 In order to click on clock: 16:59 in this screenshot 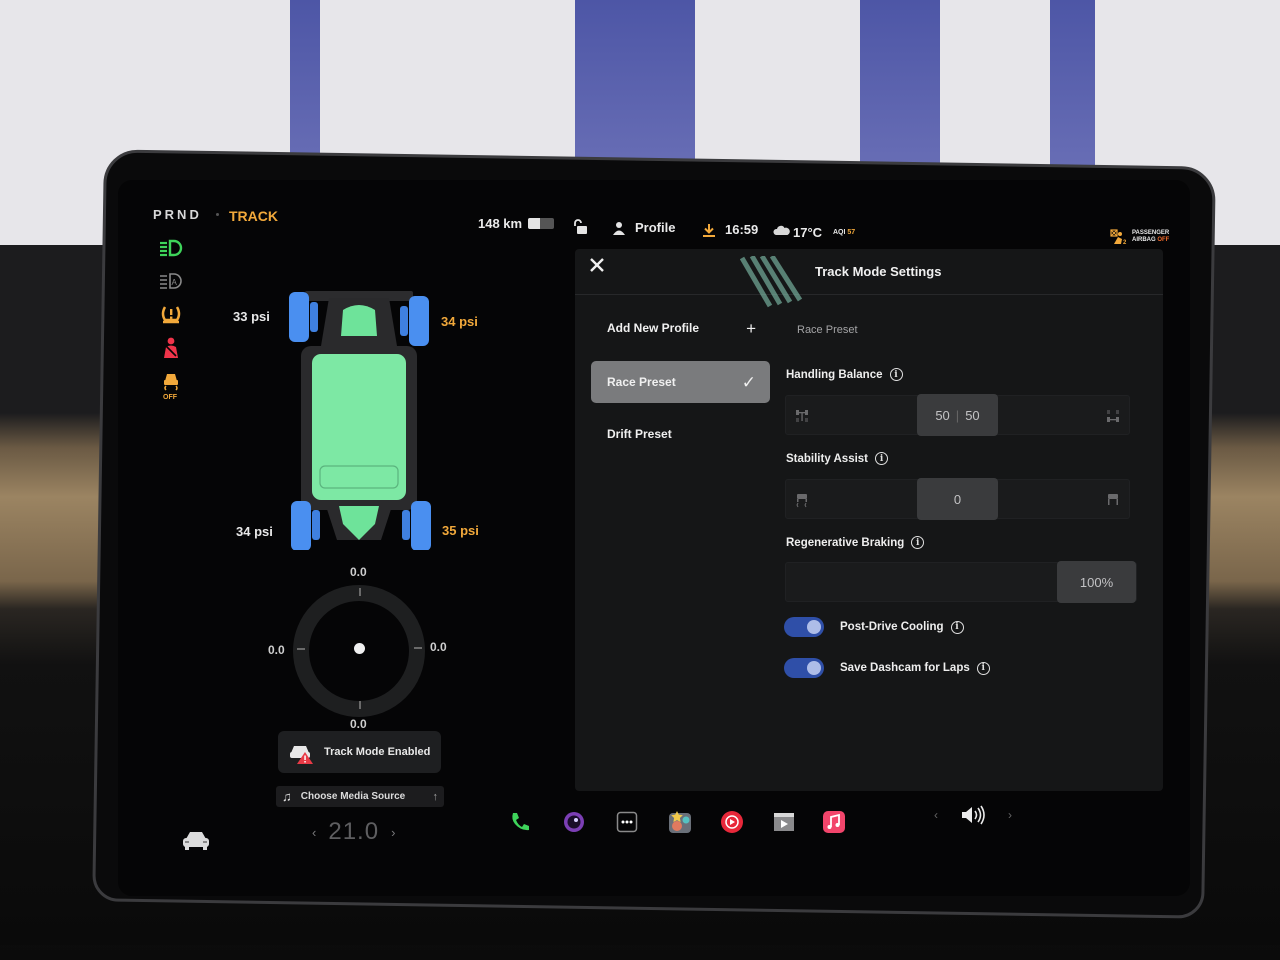, I will do `click(742, 229)`.